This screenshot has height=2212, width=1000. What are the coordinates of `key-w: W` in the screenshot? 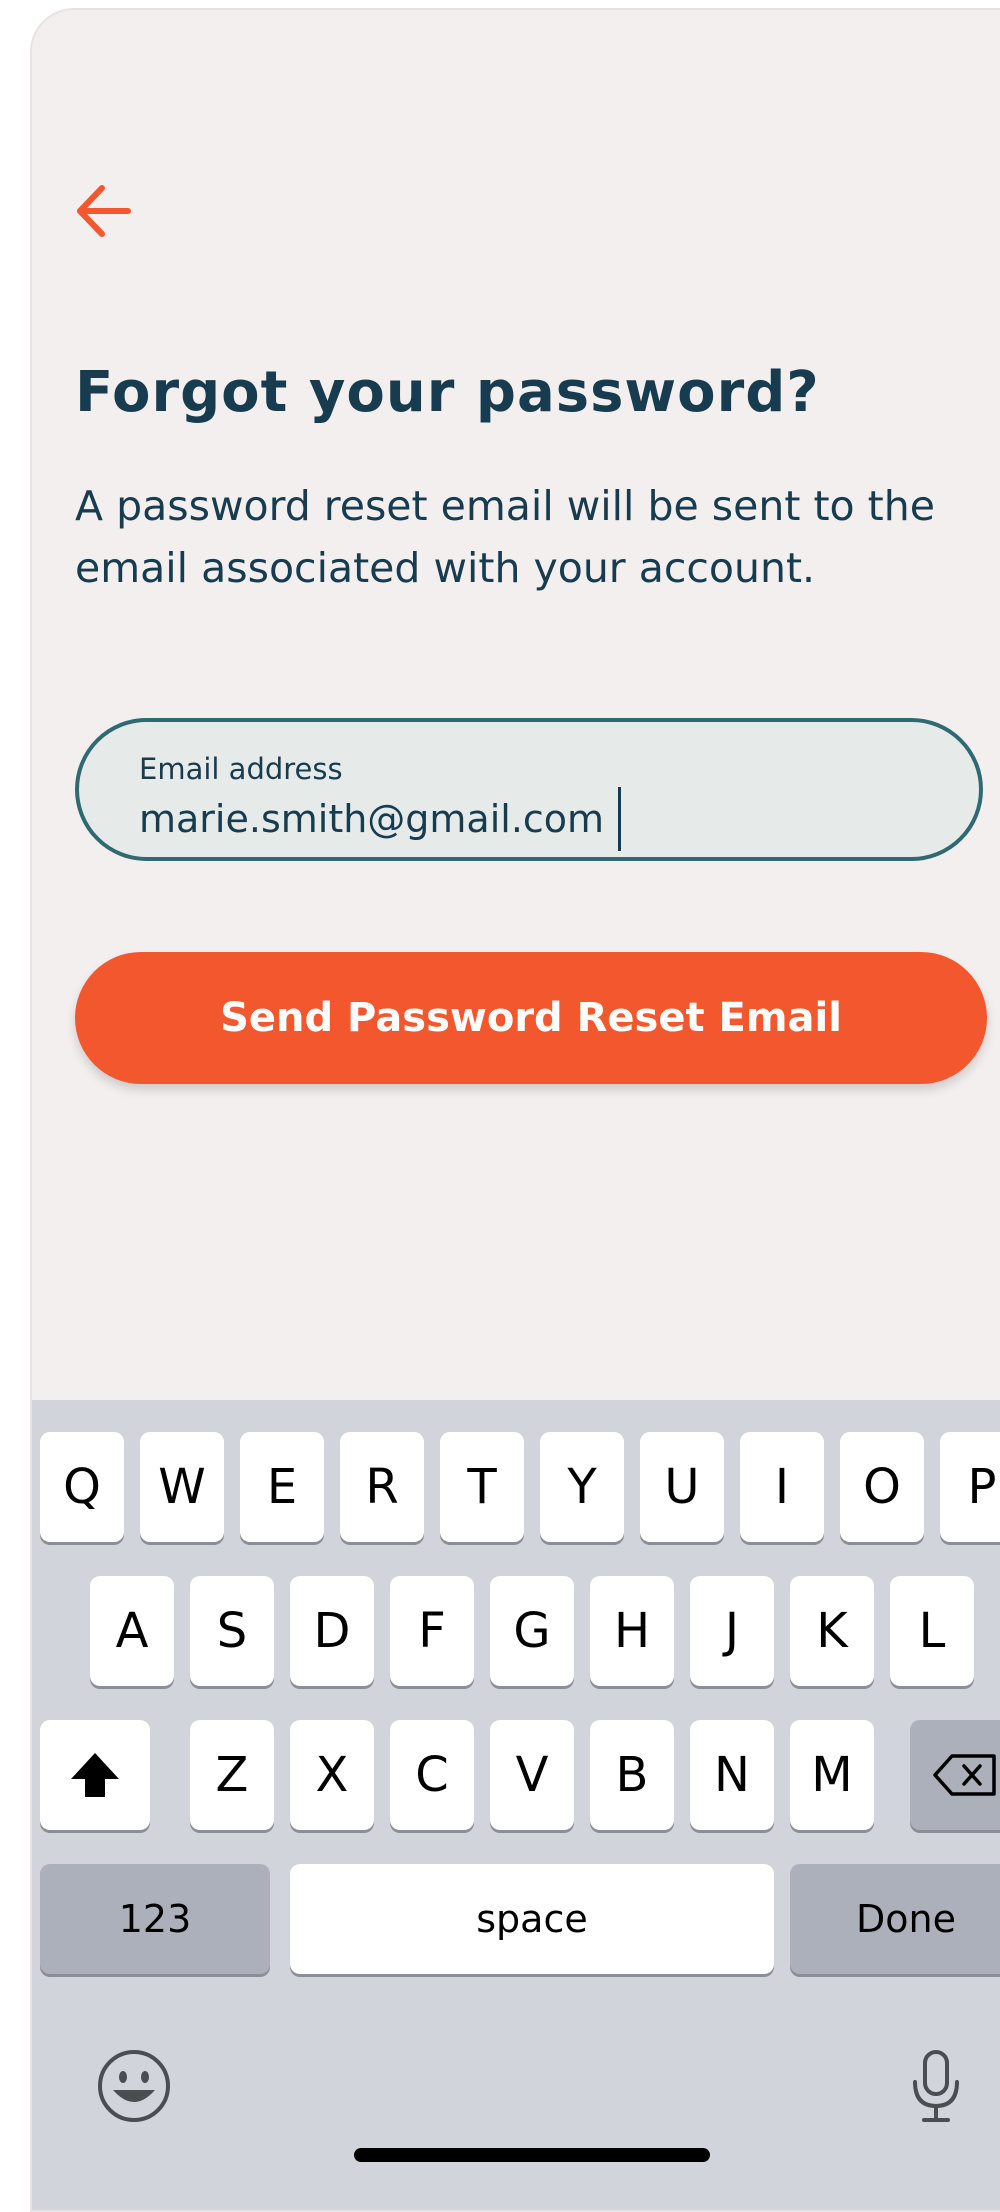 It's located at (182, 1487).